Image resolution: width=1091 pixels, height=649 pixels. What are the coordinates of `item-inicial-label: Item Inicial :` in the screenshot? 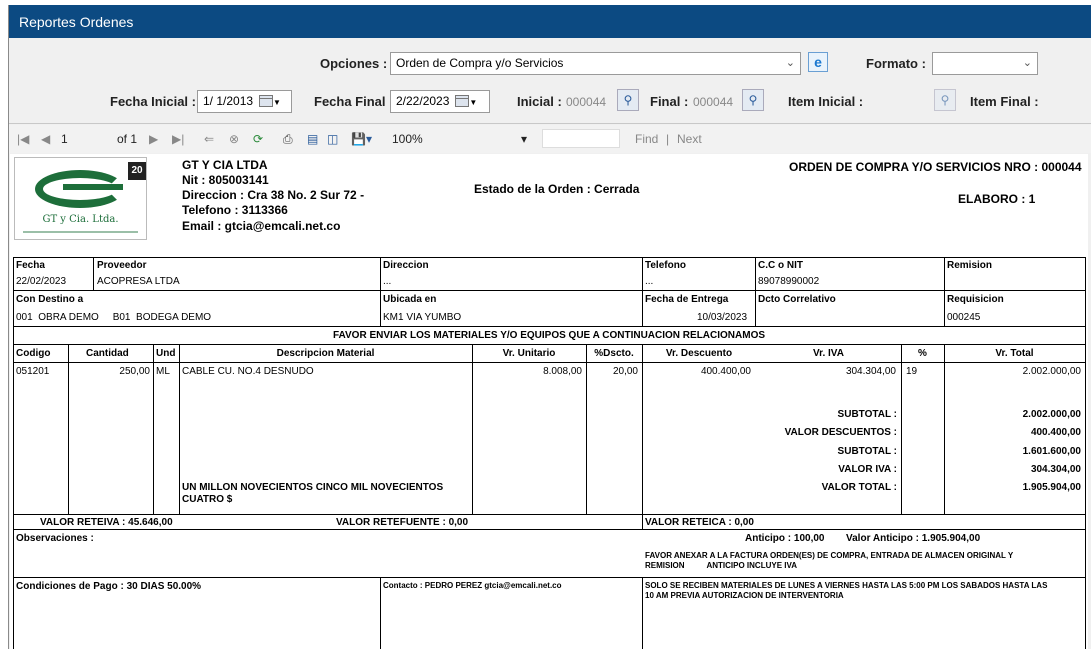 It's located at (826, 101).